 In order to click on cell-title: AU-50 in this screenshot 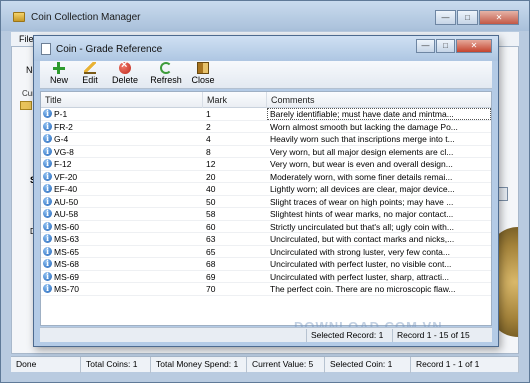, I will do `click(121, 202)`.